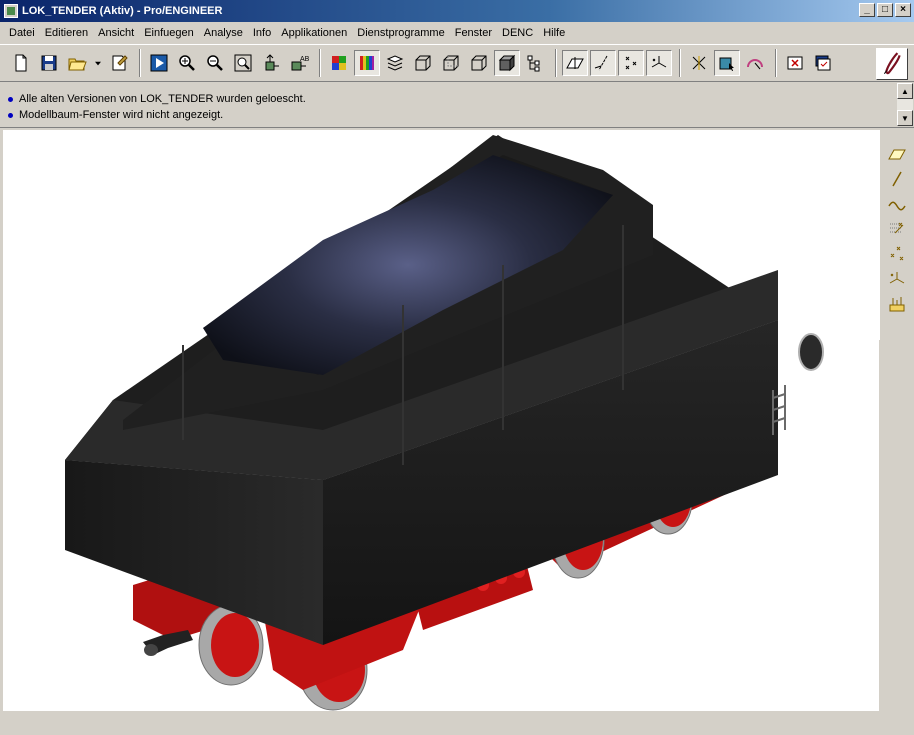  What do you see at coordinates (867, 10) in the screenshot?
I see `minimize-button: _` at bounding box center [867, 10].